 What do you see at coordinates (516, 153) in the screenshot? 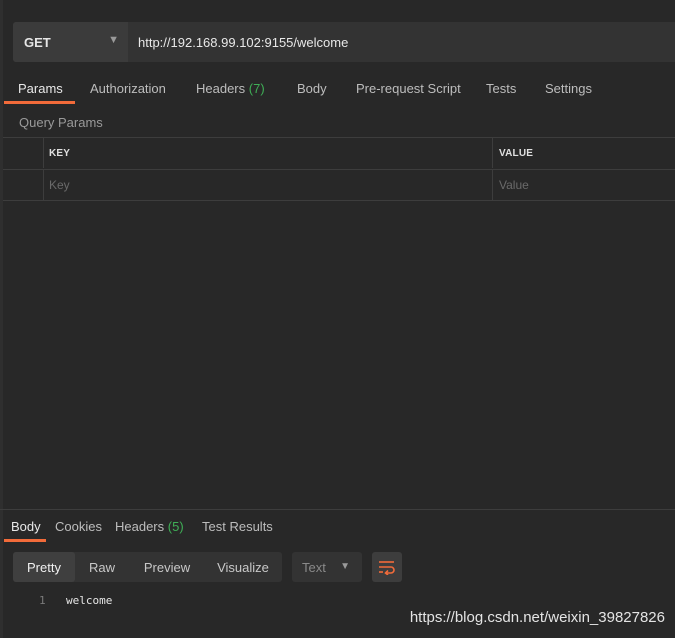
I see `value-column-header: VALUE` at bounding box center [516, 153].